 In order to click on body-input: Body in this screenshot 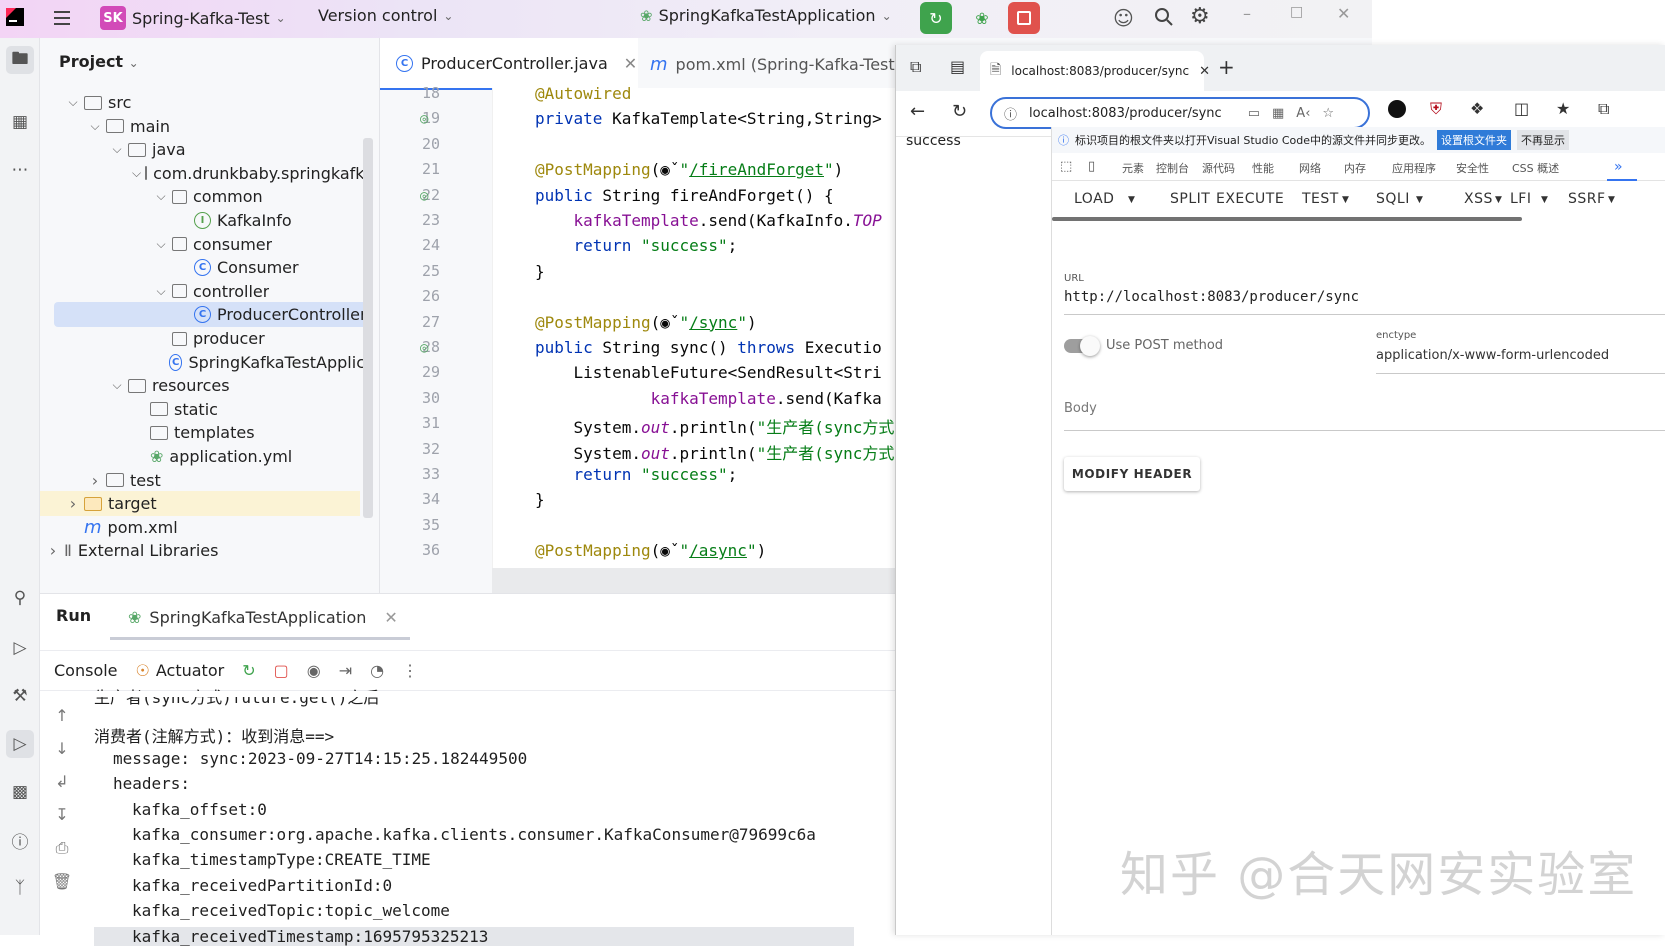, I will do `click(1364, 416)`.